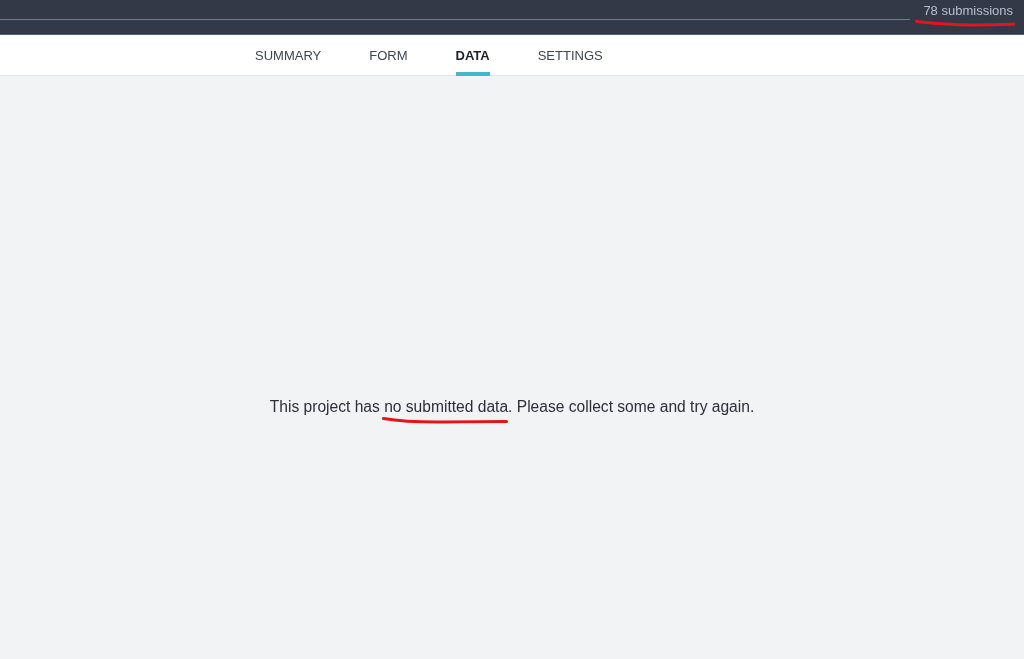  What do you see at coordinates (968, 11) in the screenshot?
I see `submissions-link: 78 submissions` at bounding box center [968, 11].